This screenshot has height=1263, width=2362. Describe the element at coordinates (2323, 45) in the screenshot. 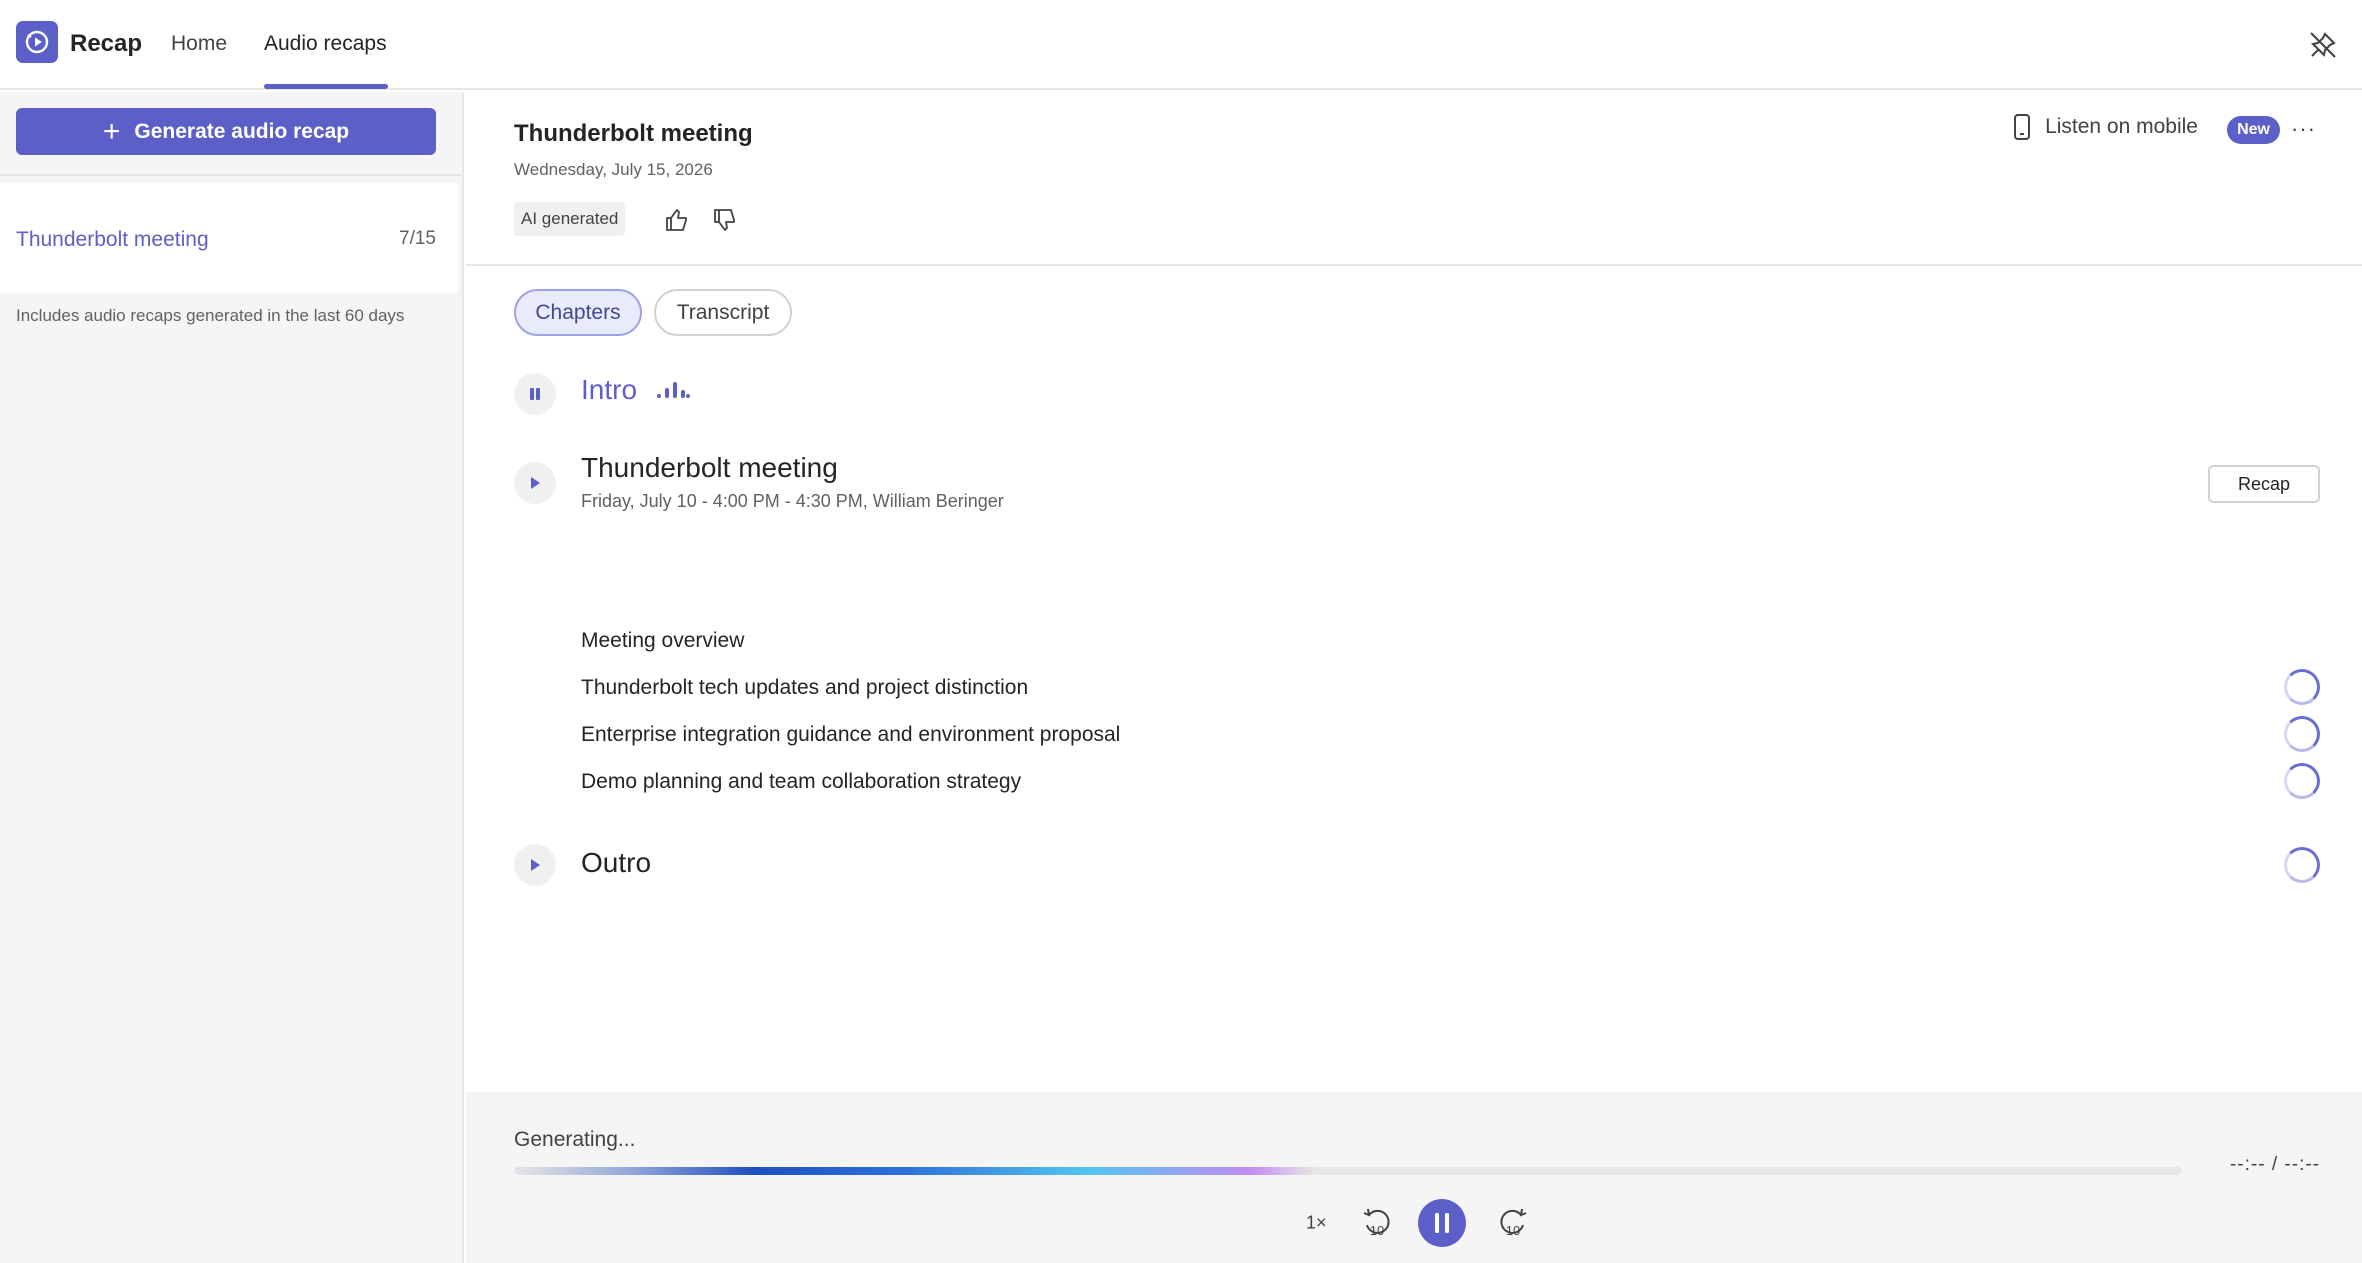

I see `unpin-icon` at that location.